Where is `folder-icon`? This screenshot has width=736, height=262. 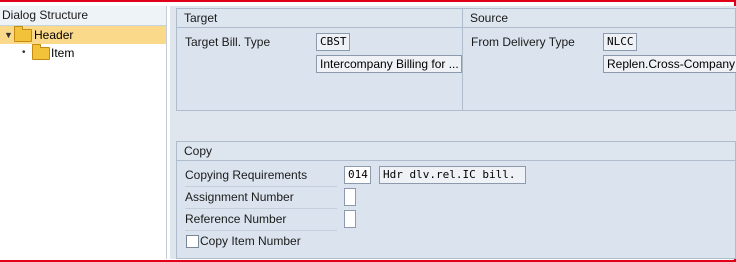 folder-icon is located at coordinates (41, 52).